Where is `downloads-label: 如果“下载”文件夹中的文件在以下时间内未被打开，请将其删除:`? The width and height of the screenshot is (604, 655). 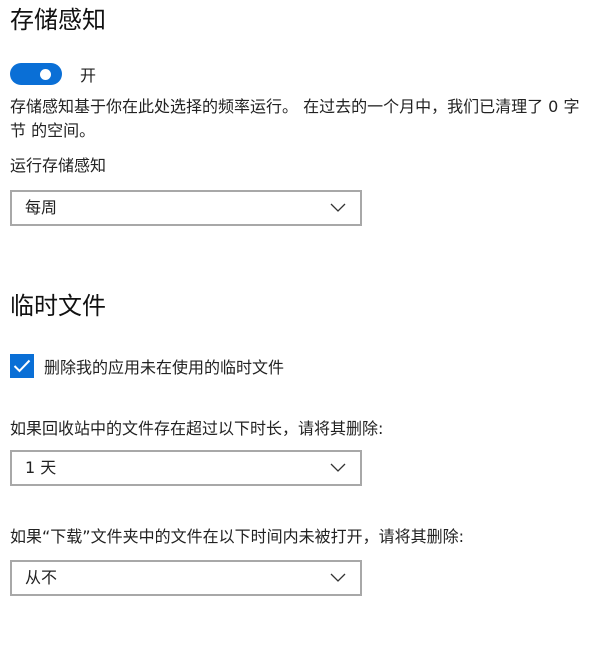 downloads-label: 如果“下载”文件夹中的文件在以下时间内未被打开，请将其删除: is located at coordinates (237, 536).